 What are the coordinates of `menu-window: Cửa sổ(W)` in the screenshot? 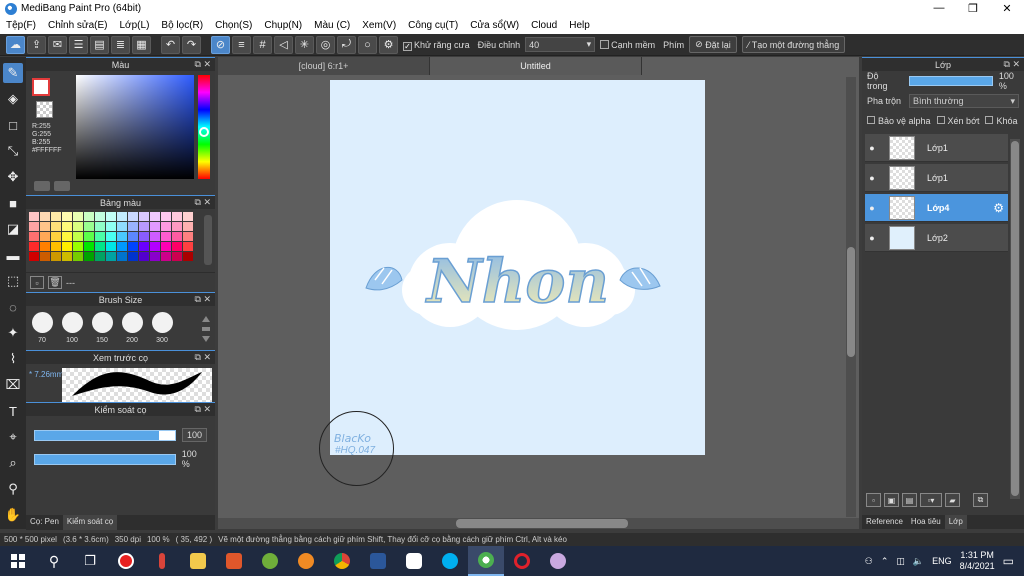 It's located at (494, 25).